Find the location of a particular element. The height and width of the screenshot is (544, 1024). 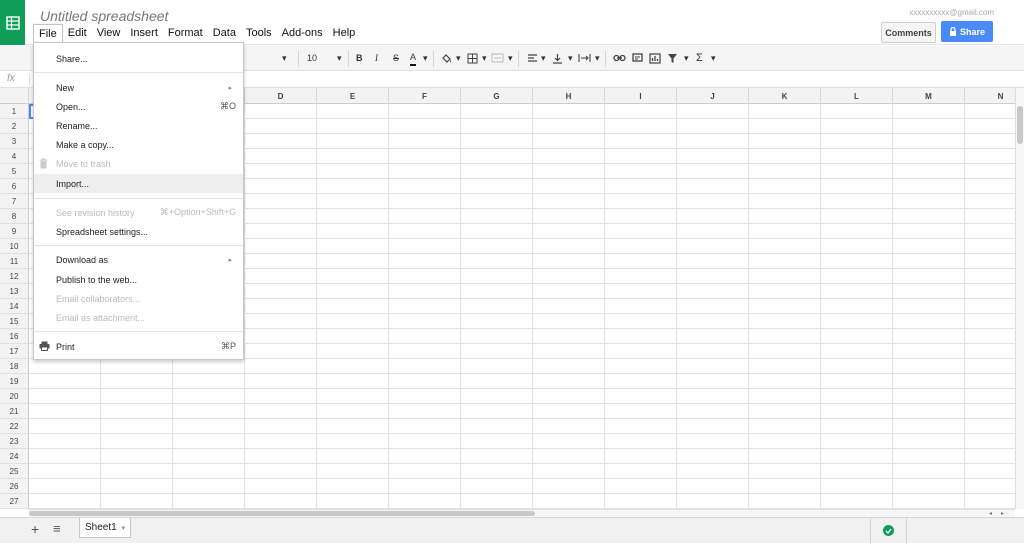

menu-item-open: Open... ⌘O is located at coordinates (138, 106).